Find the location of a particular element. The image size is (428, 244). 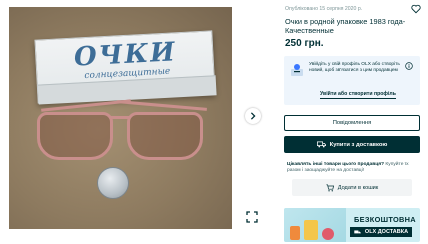

banner-headline: БЕЗКОШТОВНА is located at coordinates (385, 219).